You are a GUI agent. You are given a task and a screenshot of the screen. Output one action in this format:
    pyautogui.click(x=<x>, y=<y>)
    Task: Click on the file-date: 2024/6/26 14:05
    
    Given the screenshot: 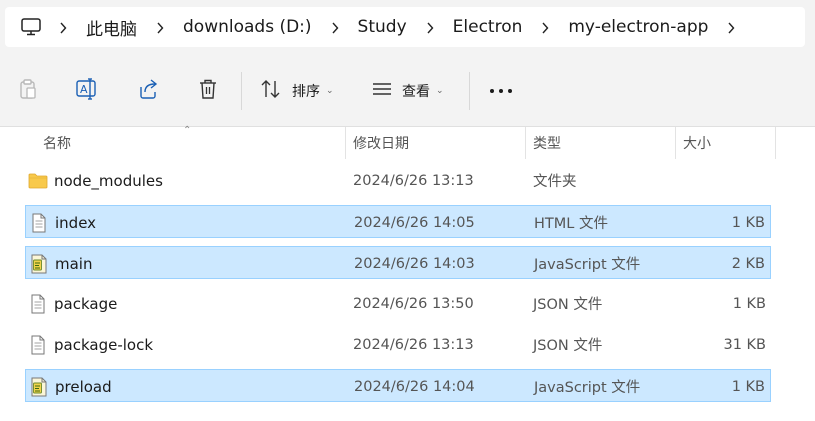 What is the action you would take?
    pyautogui.click(x=414, y=222)
    